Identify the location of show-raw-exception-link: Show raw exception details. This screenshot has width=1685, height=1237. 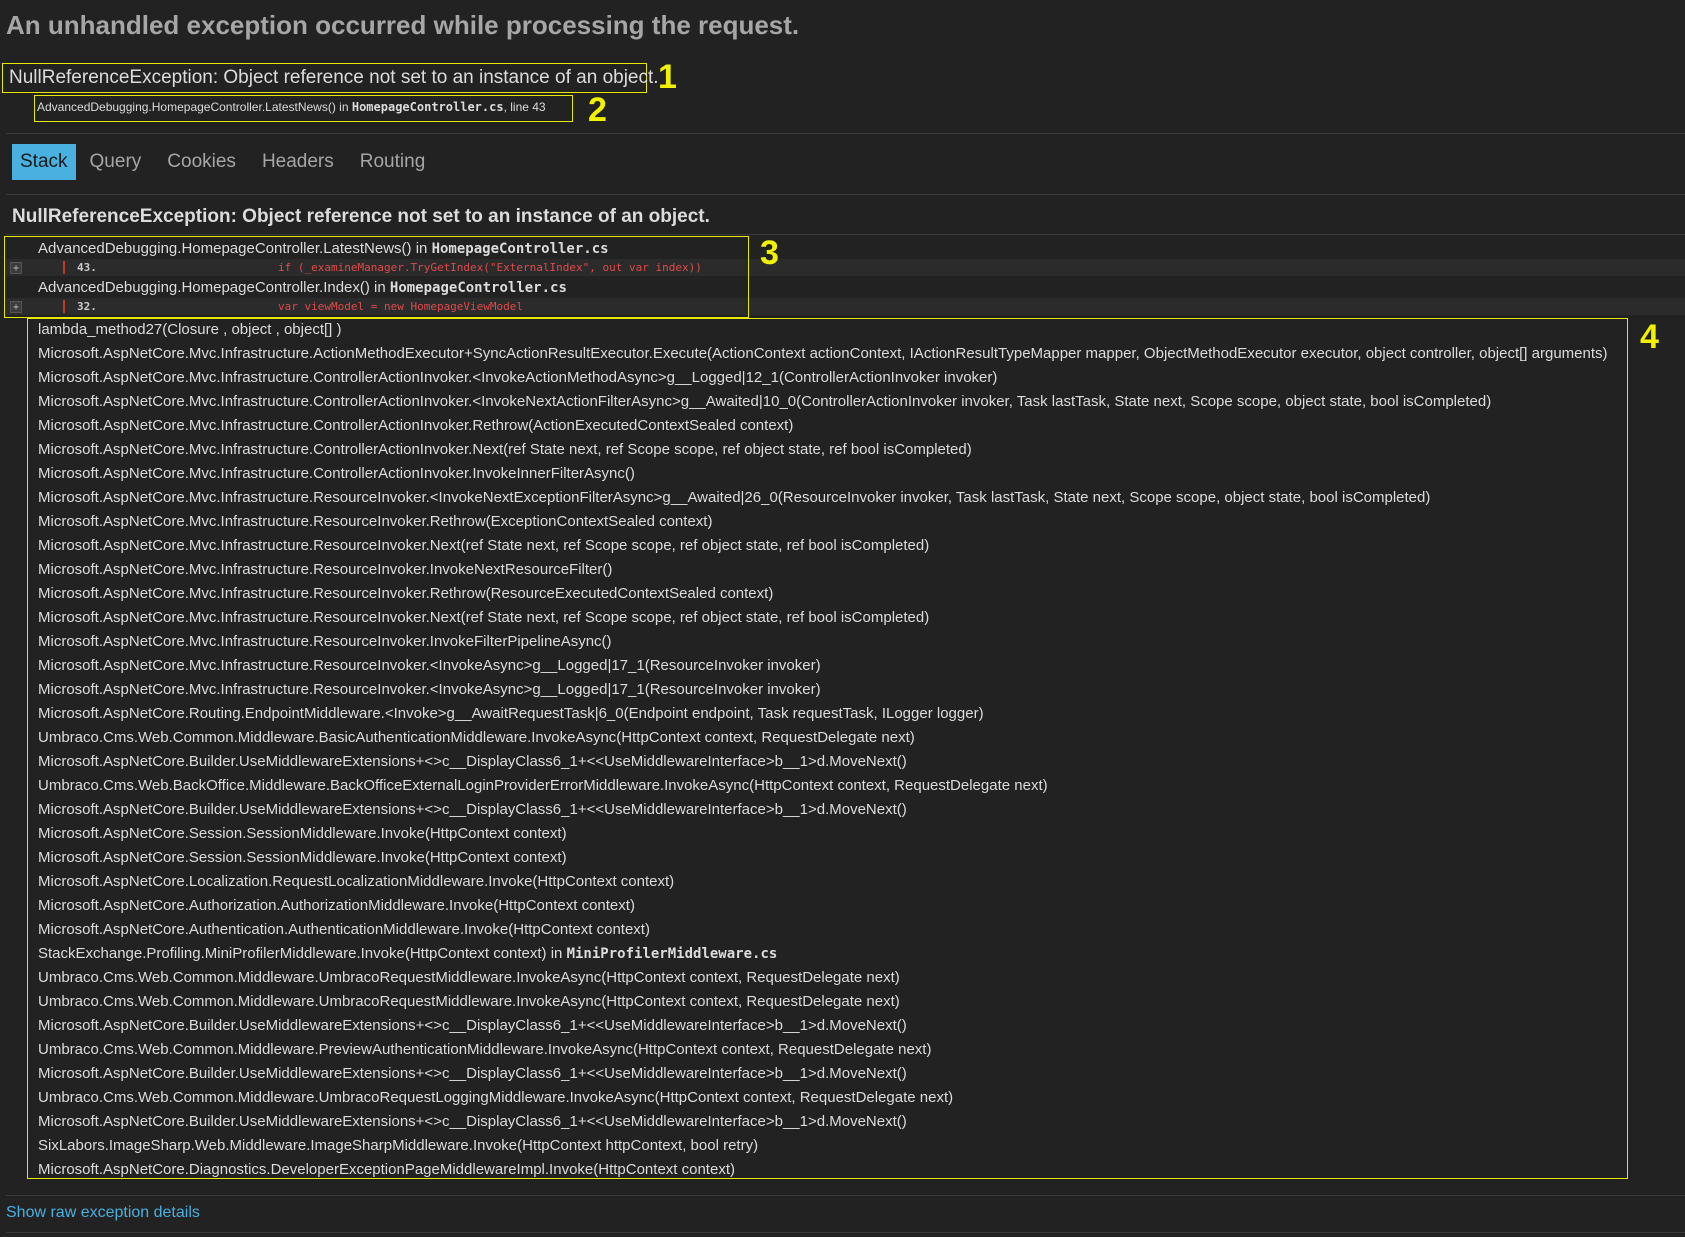
(103, 1213).